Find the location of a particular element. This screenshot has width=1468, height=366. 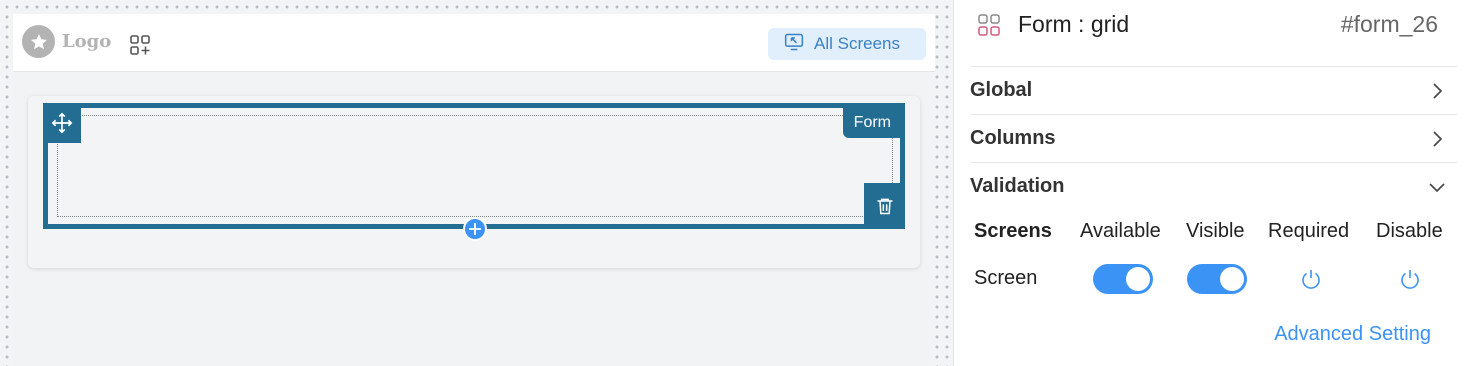

all-screens-label: All Screens is located at coordinates (857, 43).